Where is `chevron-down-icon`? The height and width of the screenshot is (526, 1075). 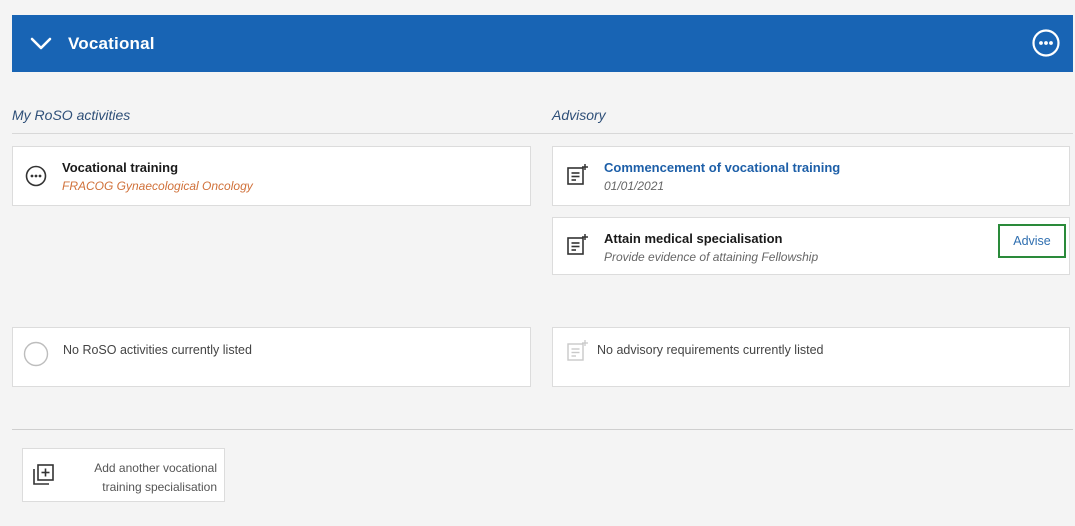
chevron-down-icon is located at coordinates (41, 44).